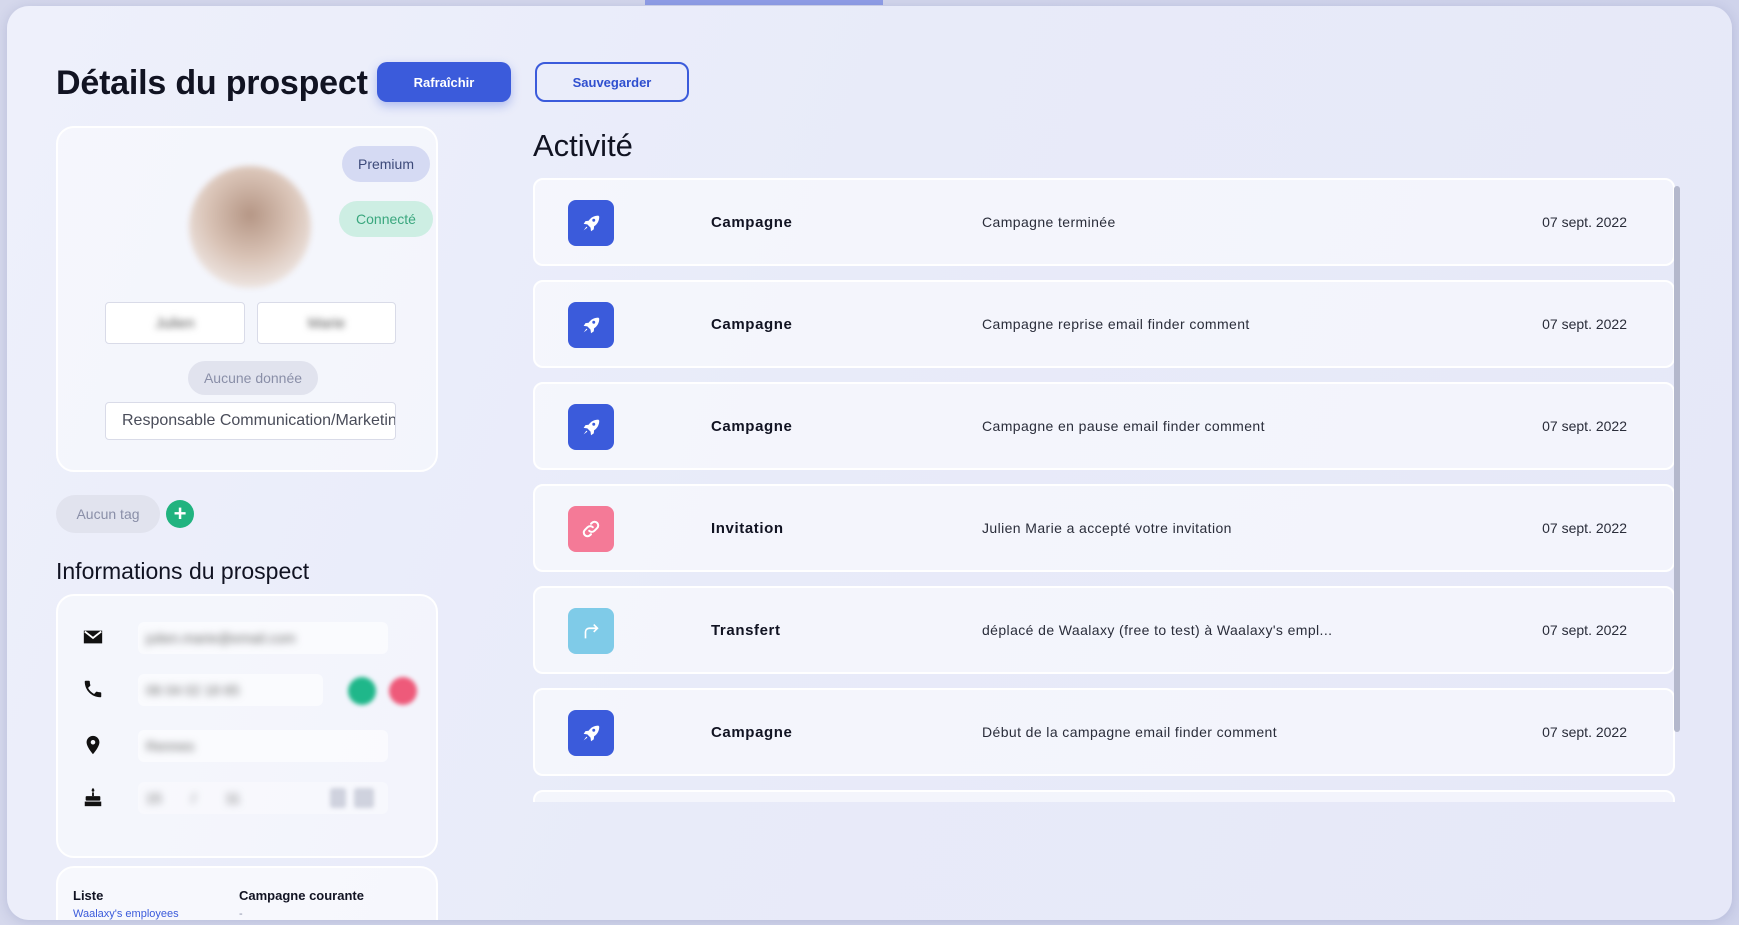 This screenshot has height=925, width=1739. I want to click on phone-field: 06 04 02 18 65, so click(230, 690).